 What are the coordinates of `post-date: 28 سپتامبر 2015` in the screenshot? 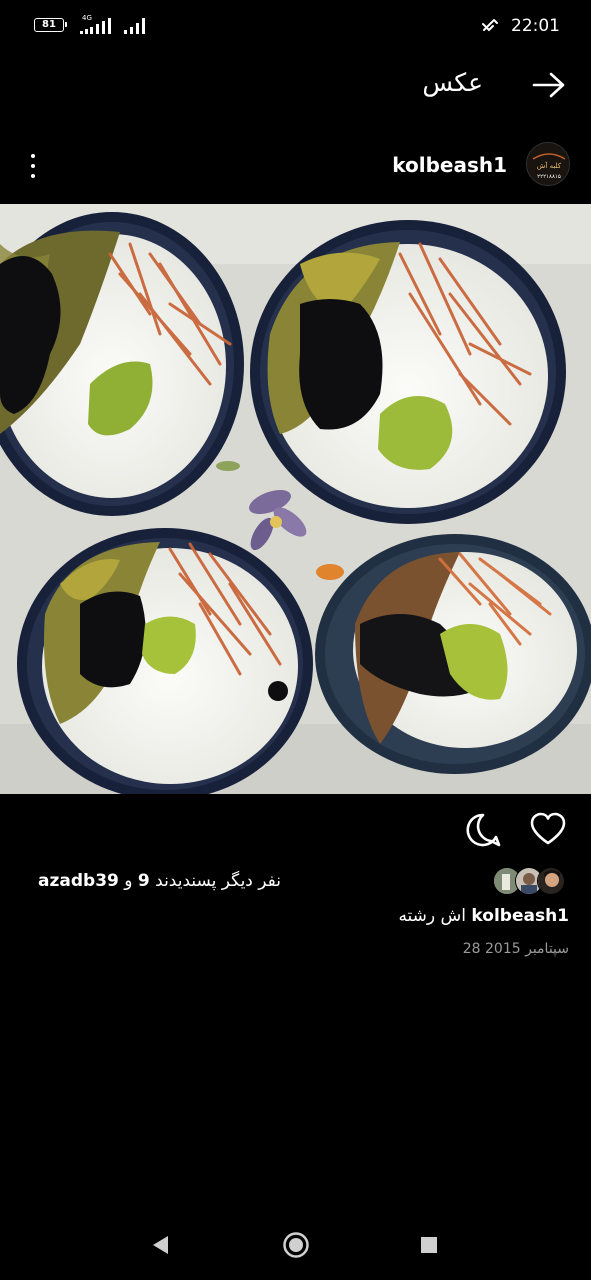 It's located at (515, 949).